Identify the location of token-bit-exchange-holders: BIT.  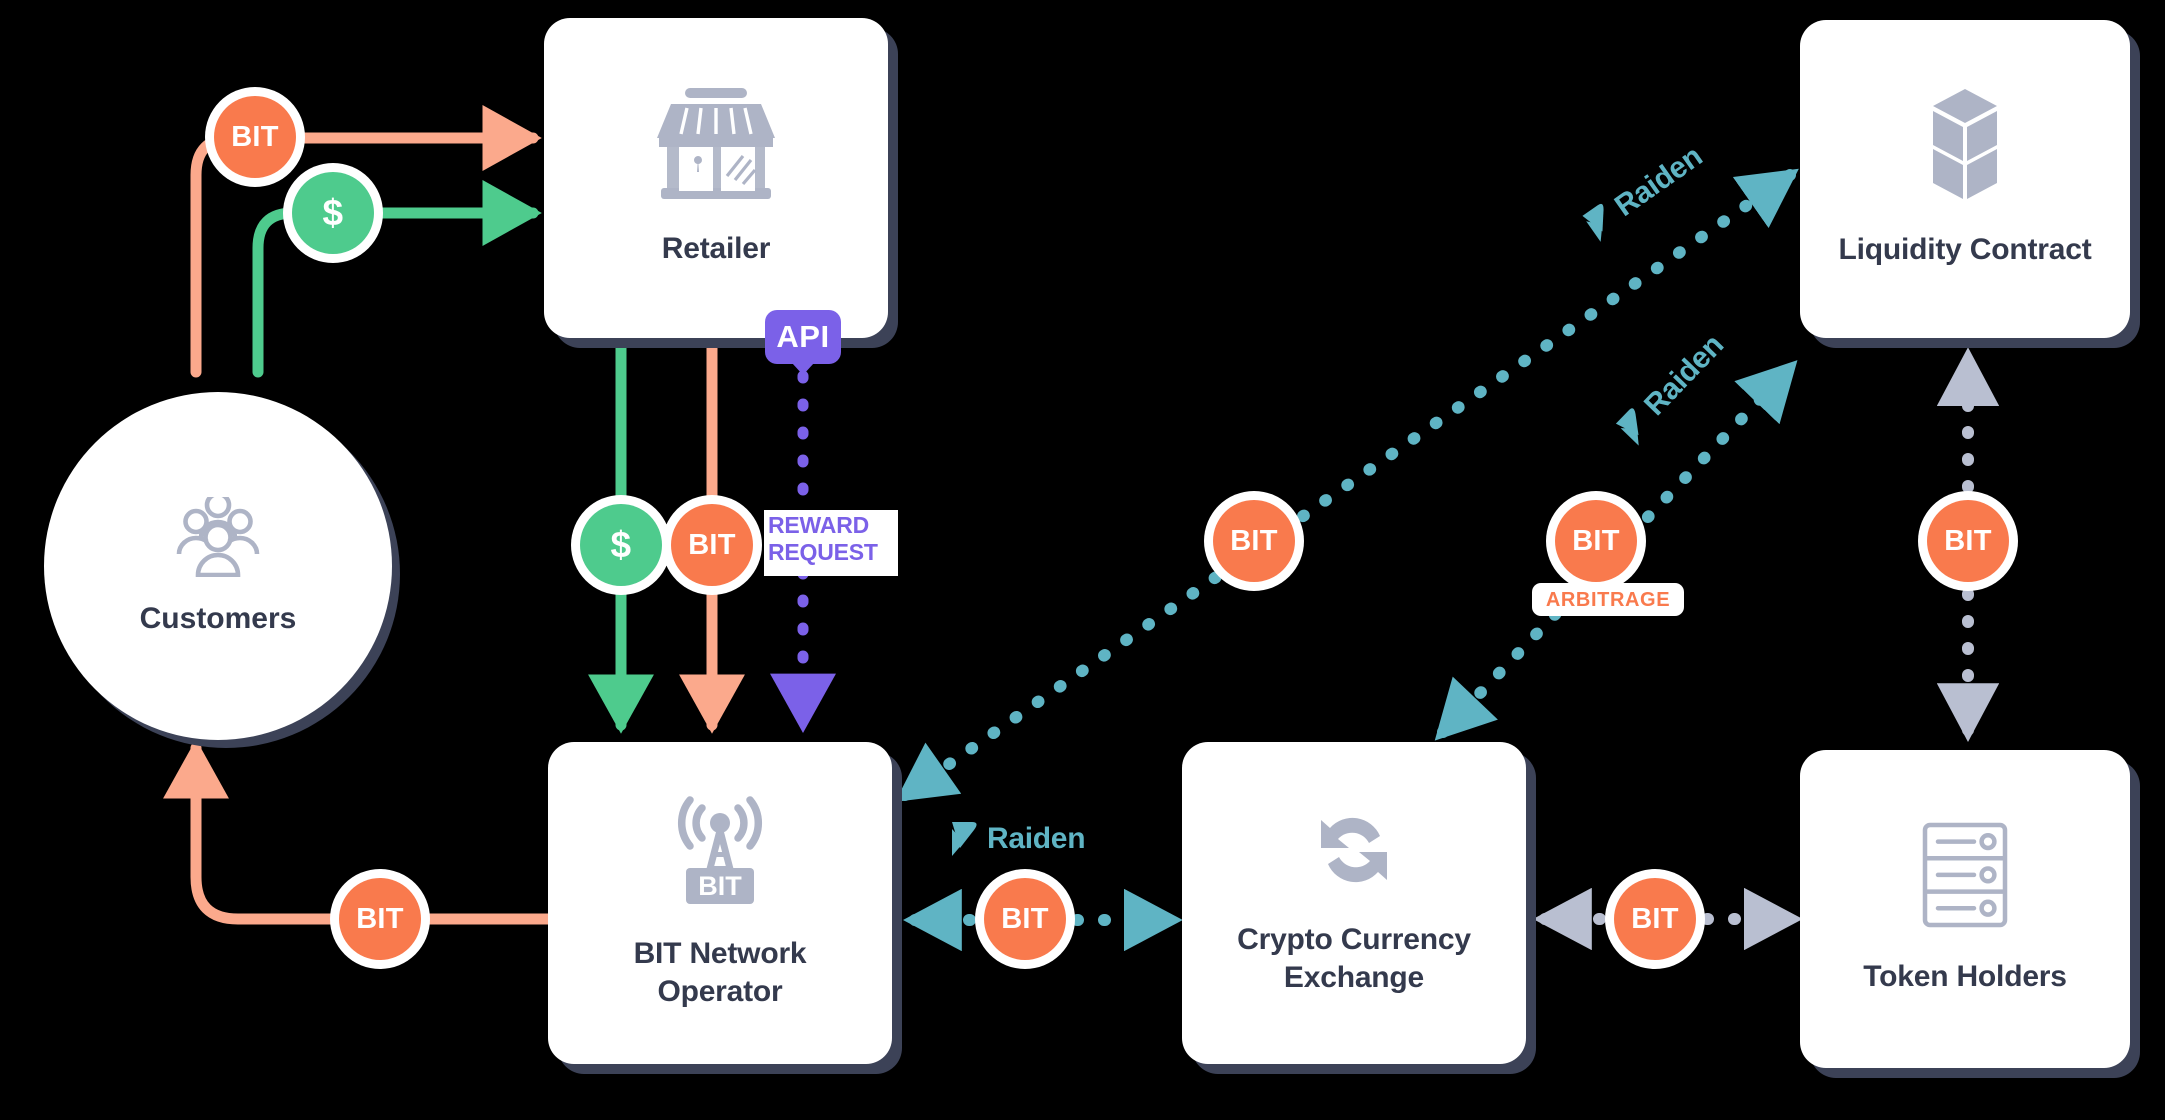
(1655, 919).